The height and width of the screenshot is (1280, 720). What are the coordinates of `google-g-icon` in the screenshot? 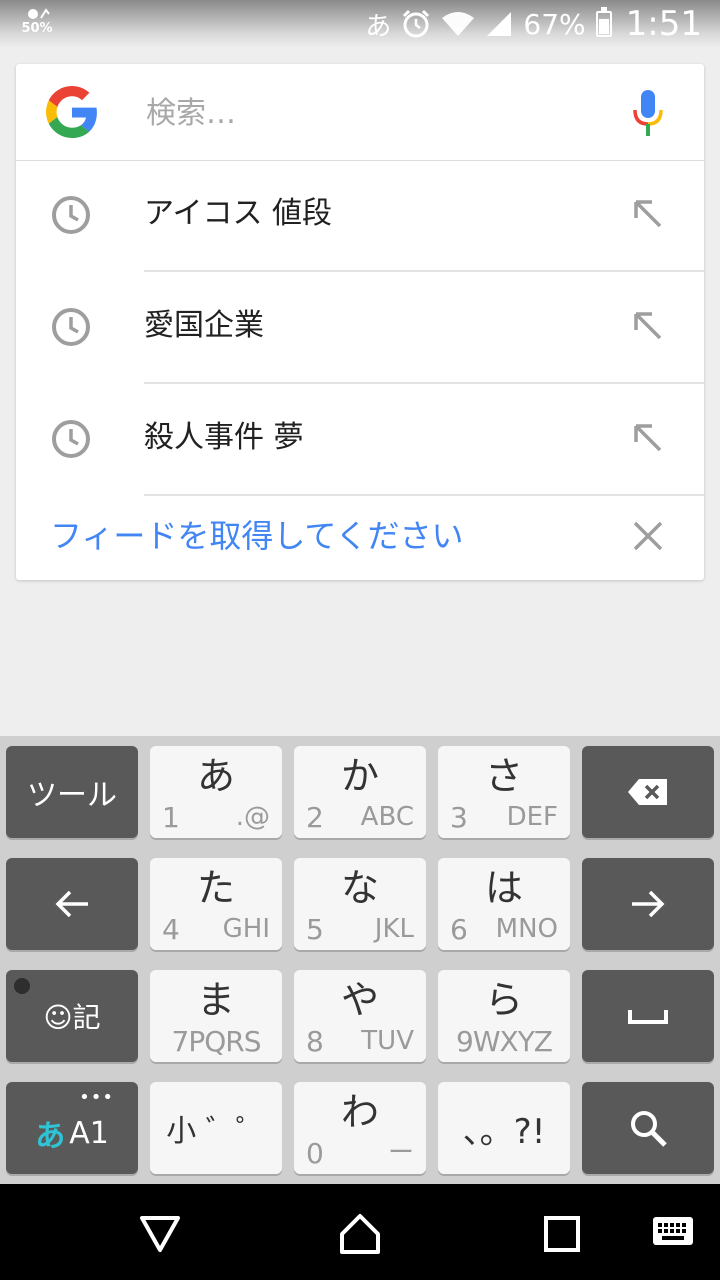 It's located at (71, 112).